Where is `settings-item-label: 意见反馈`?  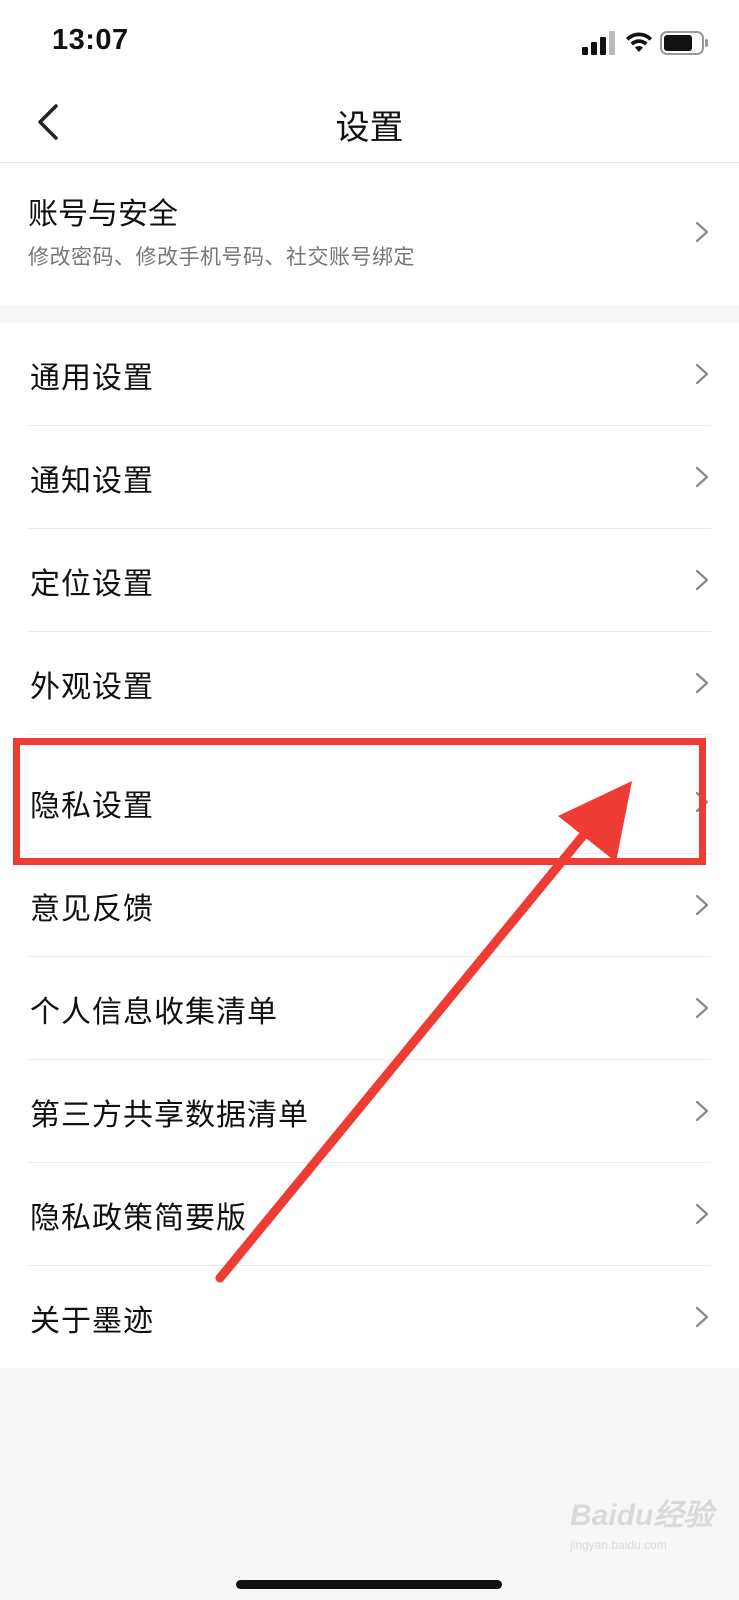
settings-item-label: 意见反馈 is located at coordinates (92, 909).